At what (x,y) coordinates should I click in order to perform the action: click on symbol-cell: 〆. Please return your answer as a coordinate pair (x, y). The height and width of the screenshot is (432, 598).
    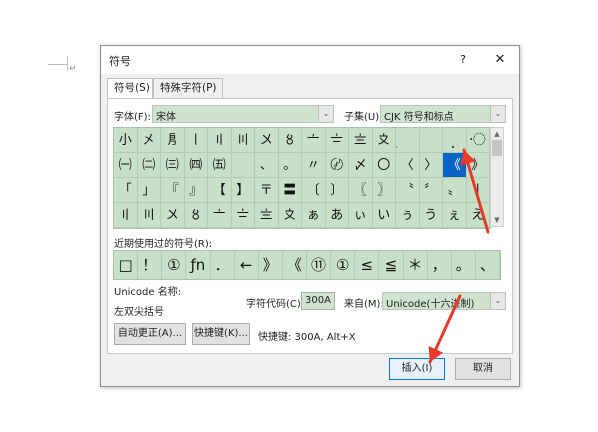
    Looking at the image, I should click on (361, 165).